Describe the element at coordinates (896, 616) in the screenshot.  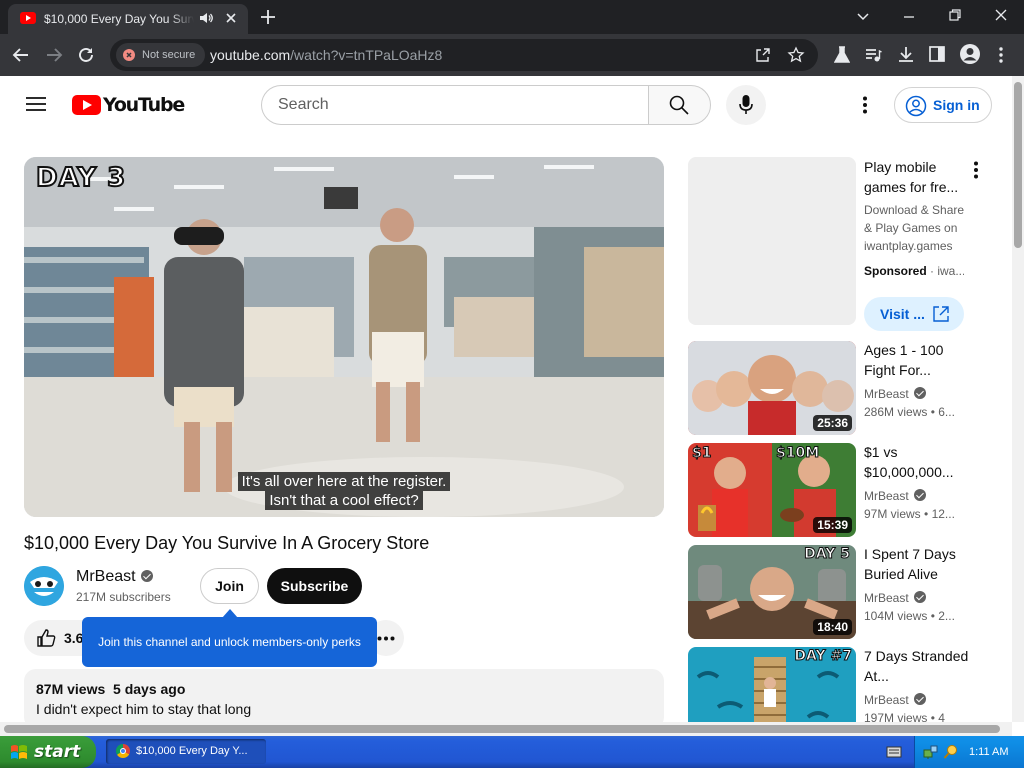
I see `recommendation-views: 104M views` at that location.